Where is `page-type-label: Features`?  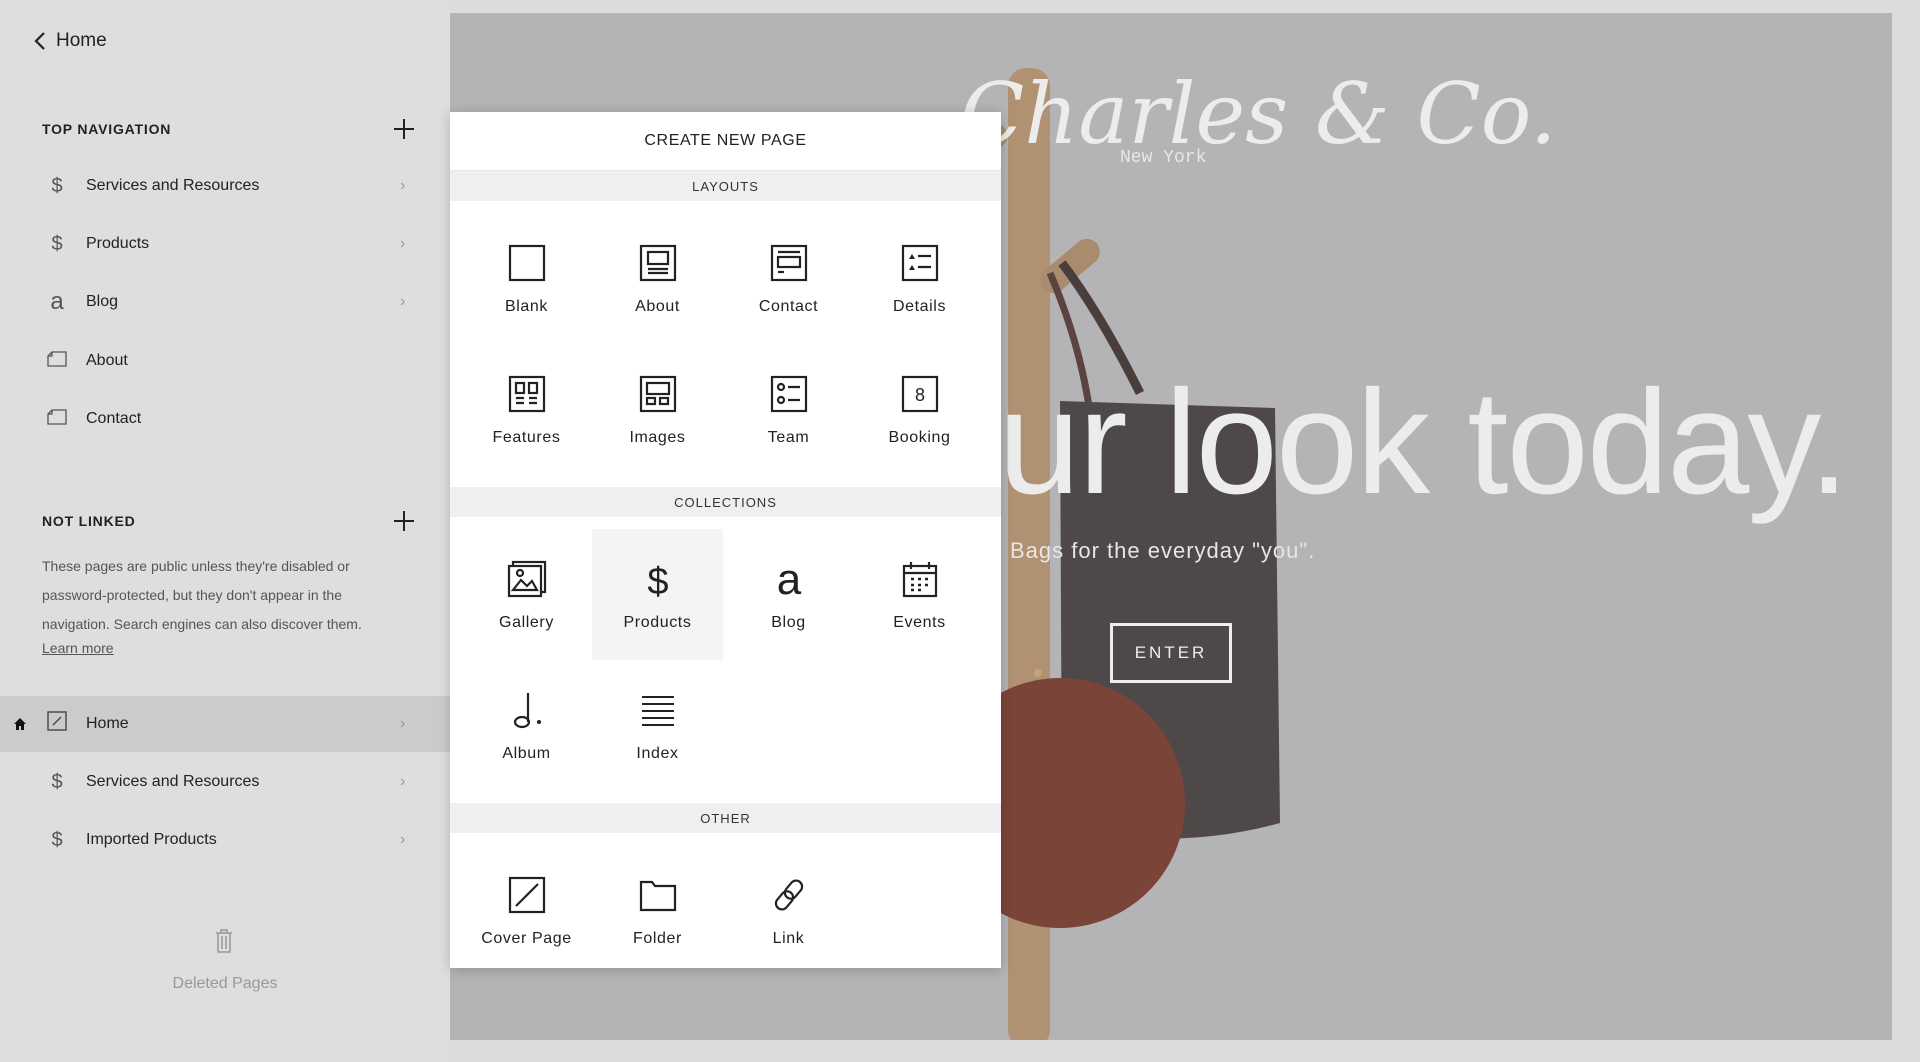
page-type-label: Features is located at coordinates (526, 437).